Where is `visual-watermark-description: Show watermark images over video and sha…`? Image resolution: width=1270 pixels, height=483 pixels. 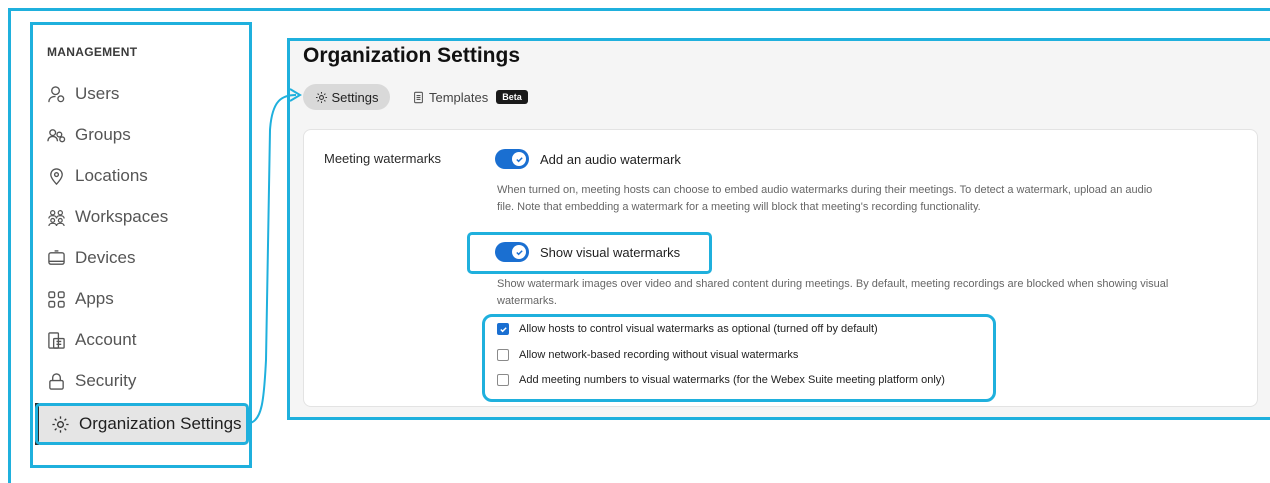
visual-watermark-description: Show watermark images over video and sha… is located at coordinates (832, 293).